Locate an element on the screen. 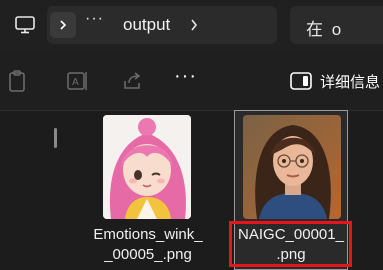 This screenshot has height=270, width=383. clipboard-icon is located at coordinates (17, 81).